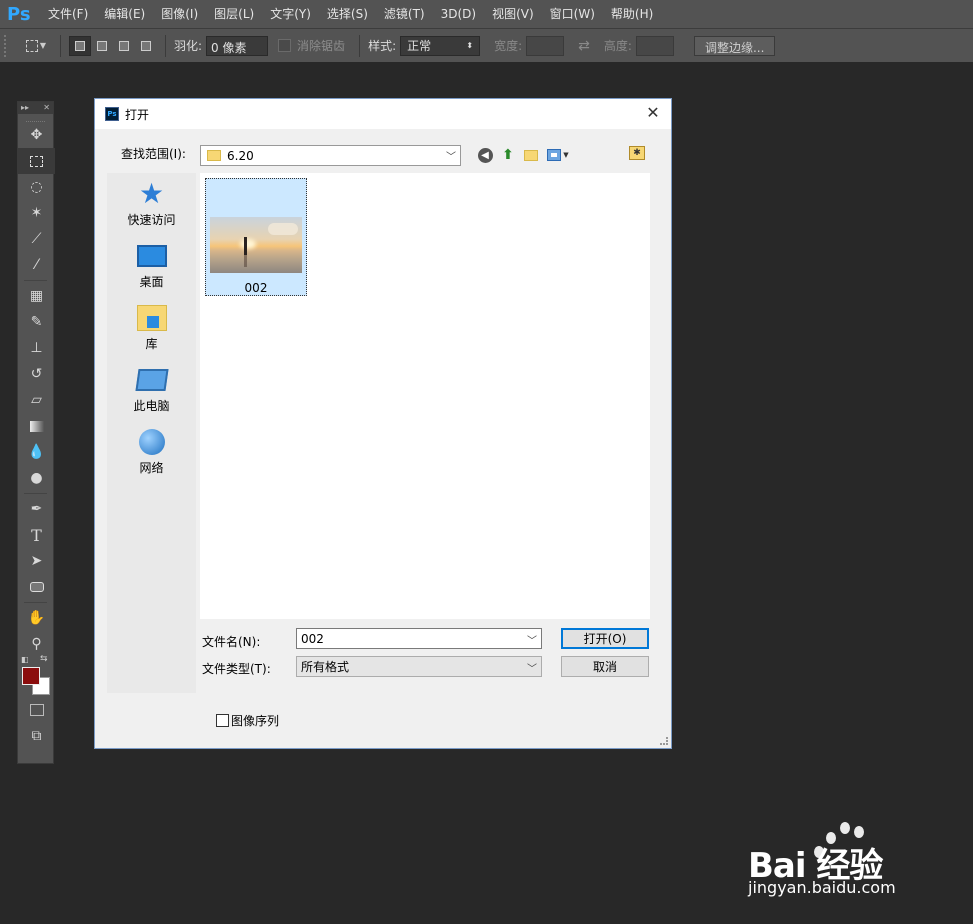  What do you see at coordinates (151, 455) in the screenshot?
I see `place-network: 网络` at bounding box center [151, 455].